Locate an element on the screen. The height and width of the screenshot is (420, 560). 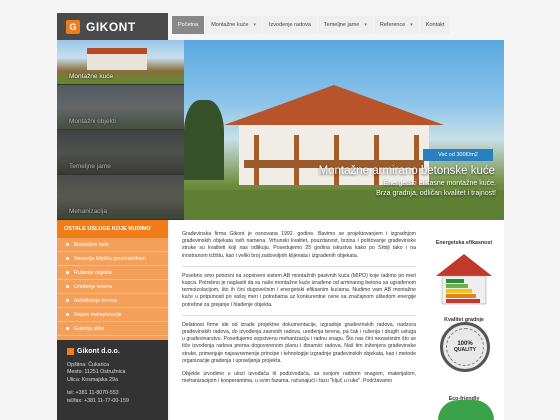
logo-icon: G is located at coordinates (73, 26).